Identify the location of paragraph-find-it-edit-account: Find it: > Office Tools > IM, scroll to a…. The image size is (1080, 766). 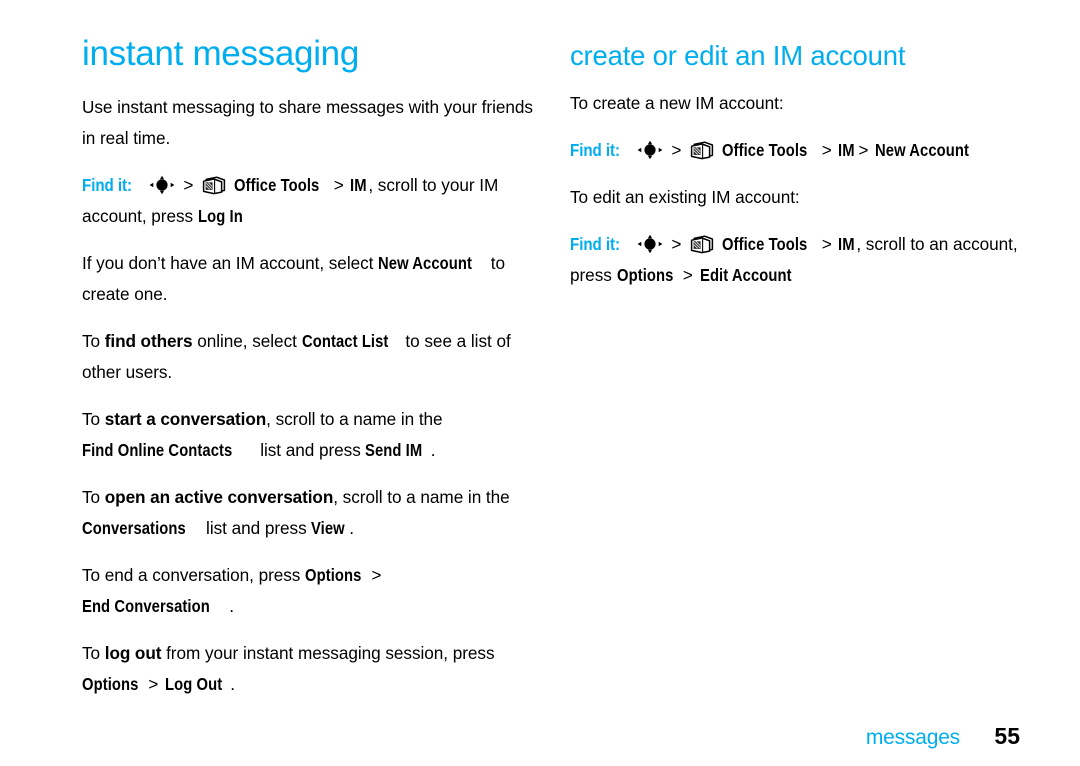
(796, 260).